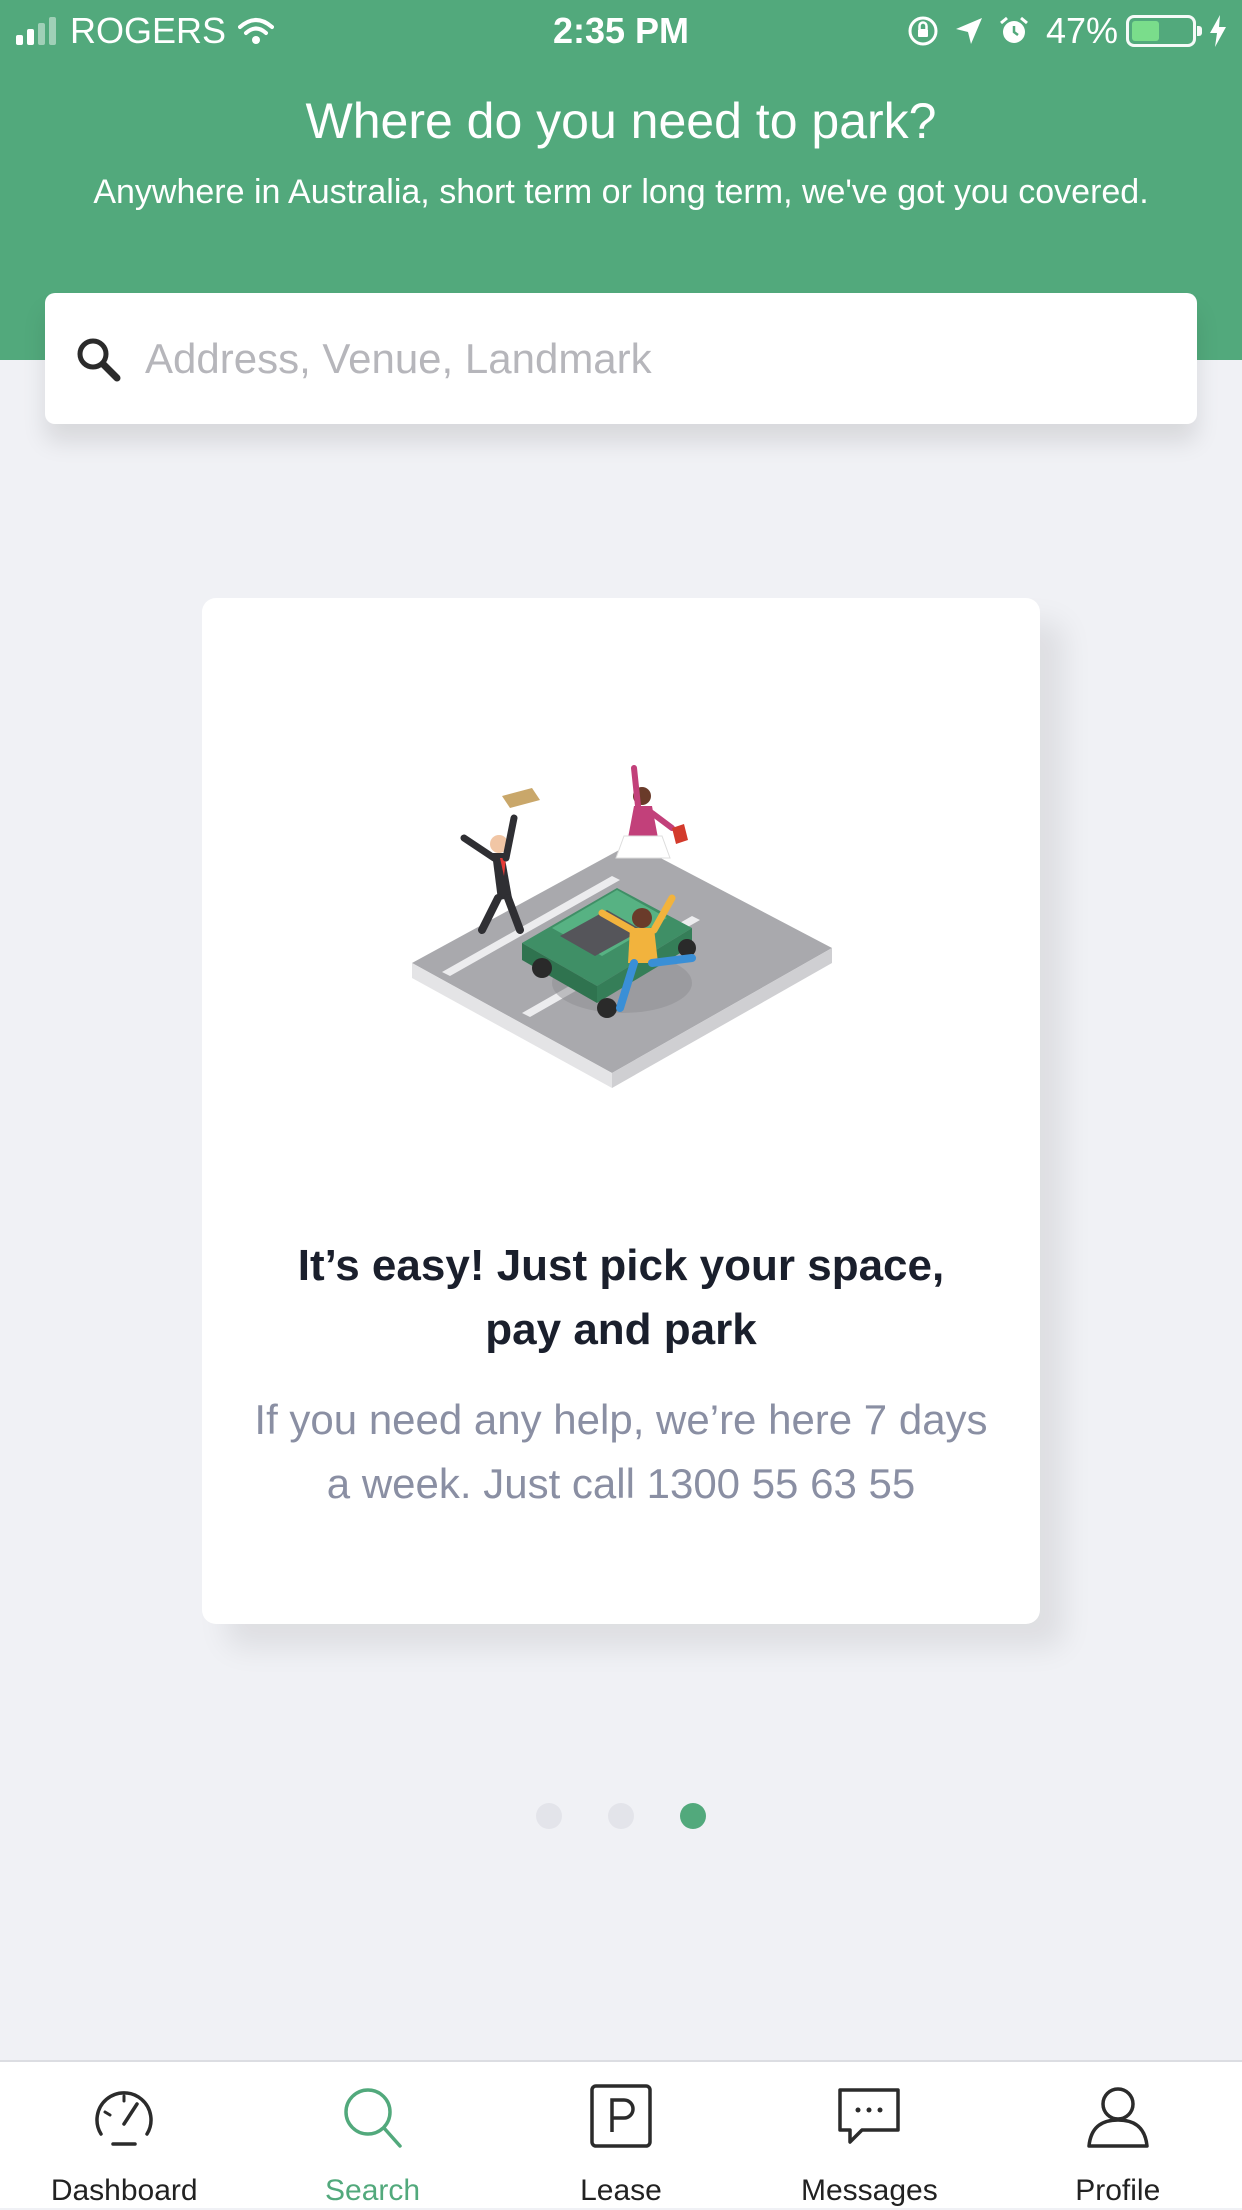 Image resolution: width=1242 pixels, height=2210 pixels. I want to click on search-bar: Address, Venue, Landmark, so click(621, 358).